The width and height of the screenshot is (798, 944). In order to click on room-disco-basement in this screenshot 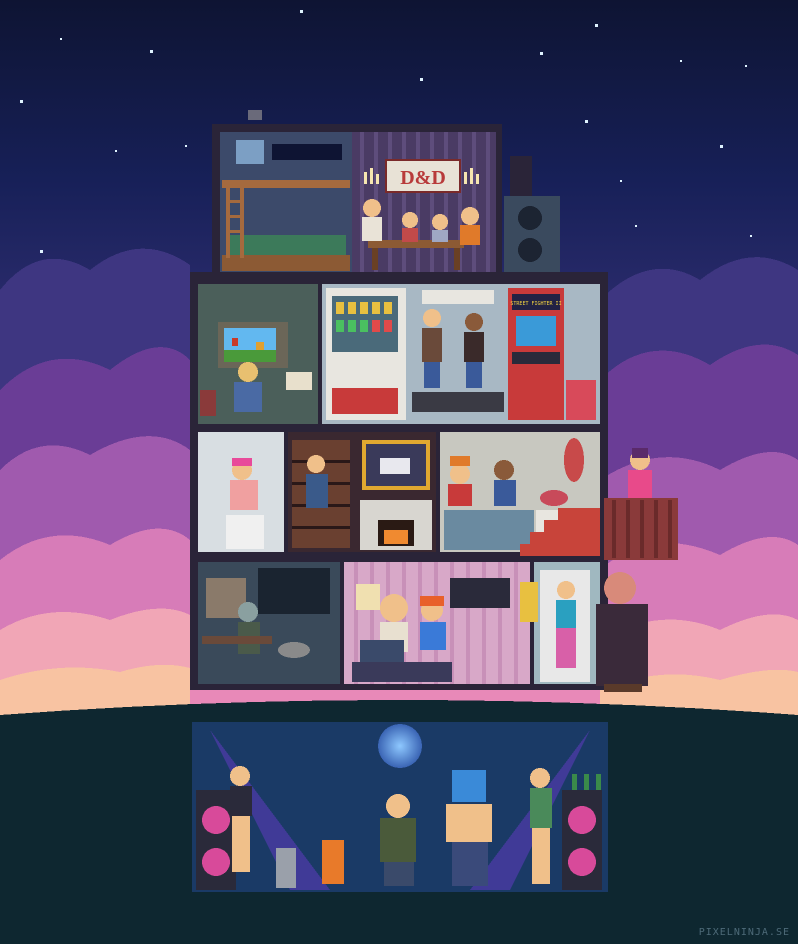, I will do `click(400, 807)`.